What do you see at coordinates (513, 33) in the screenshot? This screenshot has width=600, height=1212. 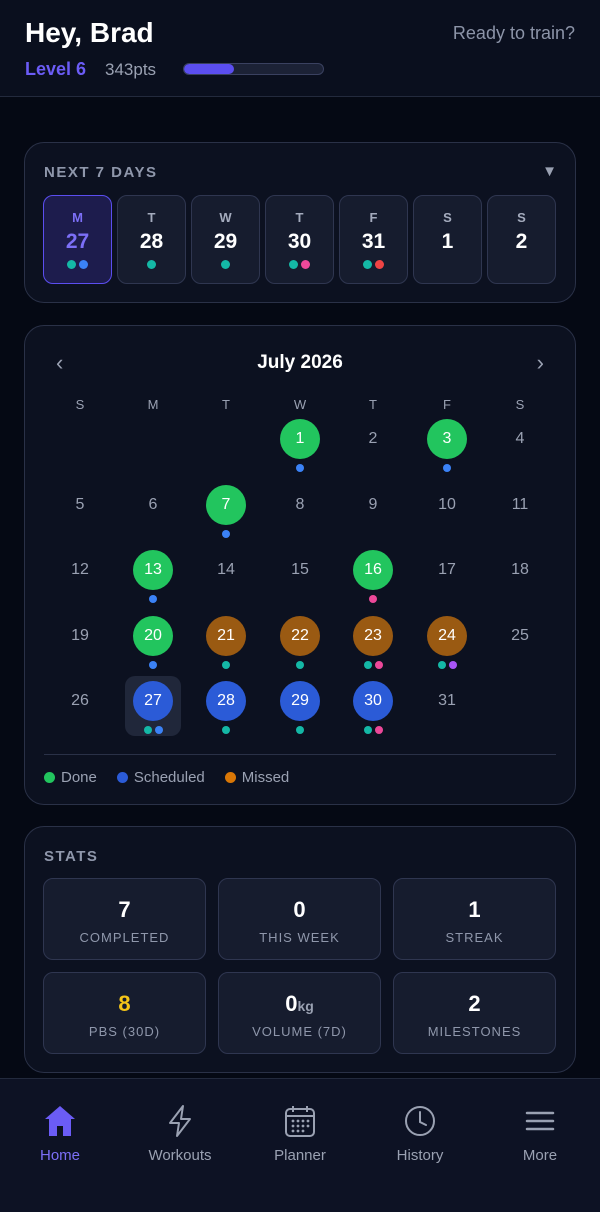 I see `ready-to-train-text: Ready to train?` at bounding box center [513, 33].